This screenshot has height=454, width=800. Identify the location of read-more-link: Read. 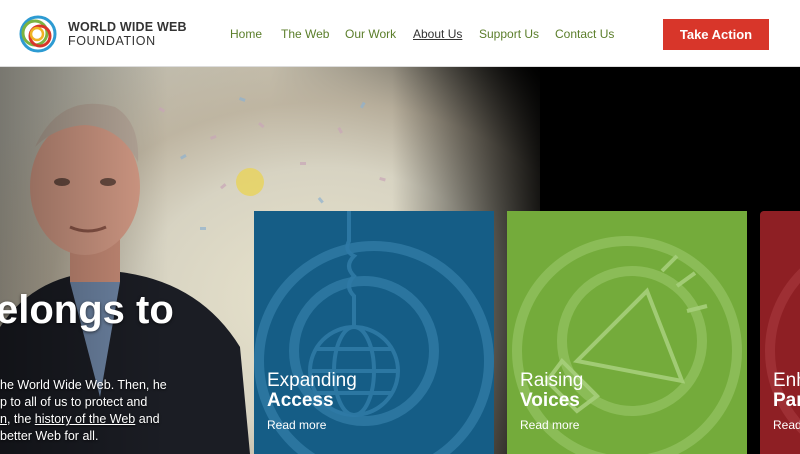
(786, 425).